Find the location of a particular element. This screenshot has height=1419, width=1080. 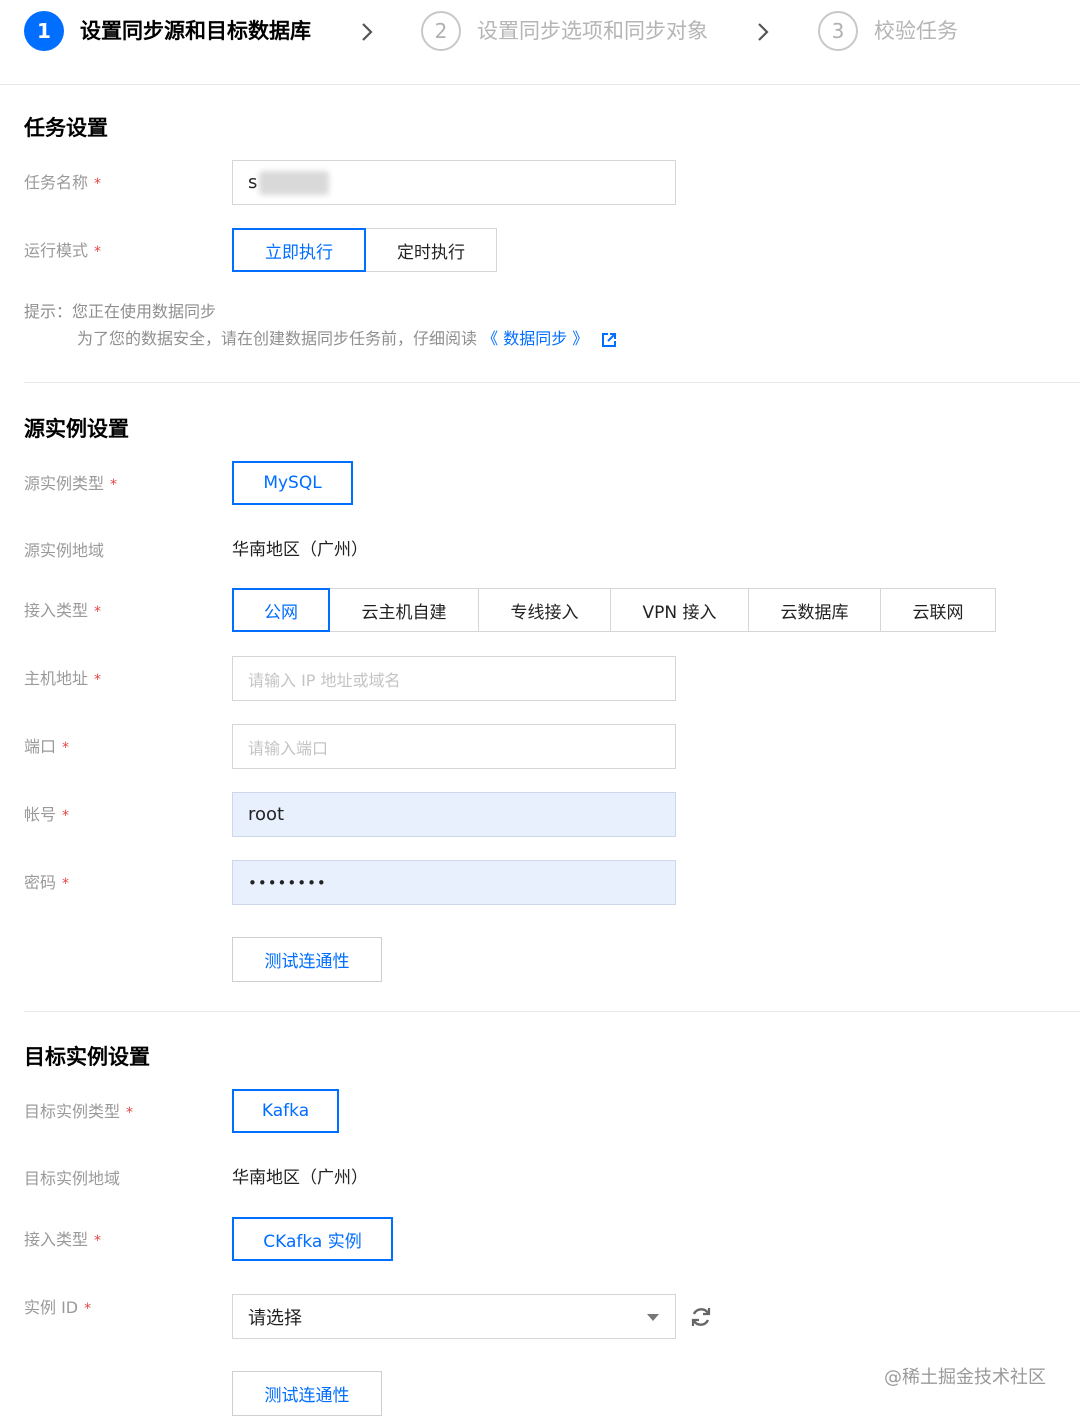

step-1-label: 设置同步源和目标数据库 is located at coordinates (195, 31).